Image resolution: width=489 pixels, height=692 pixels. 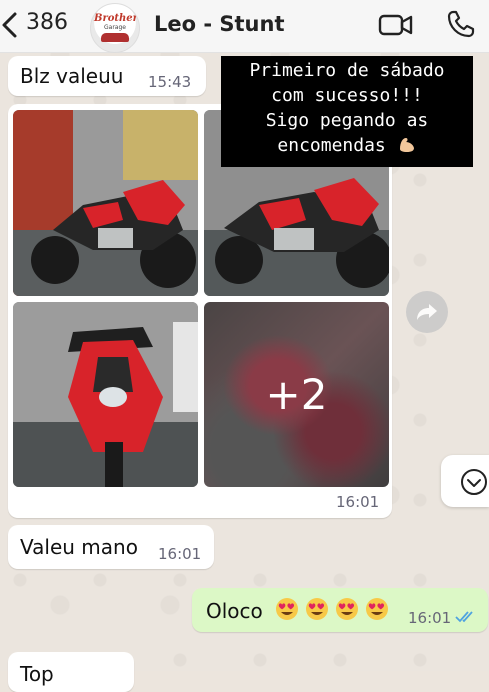 I want to click on forward-button, so click(x=427, y=312).